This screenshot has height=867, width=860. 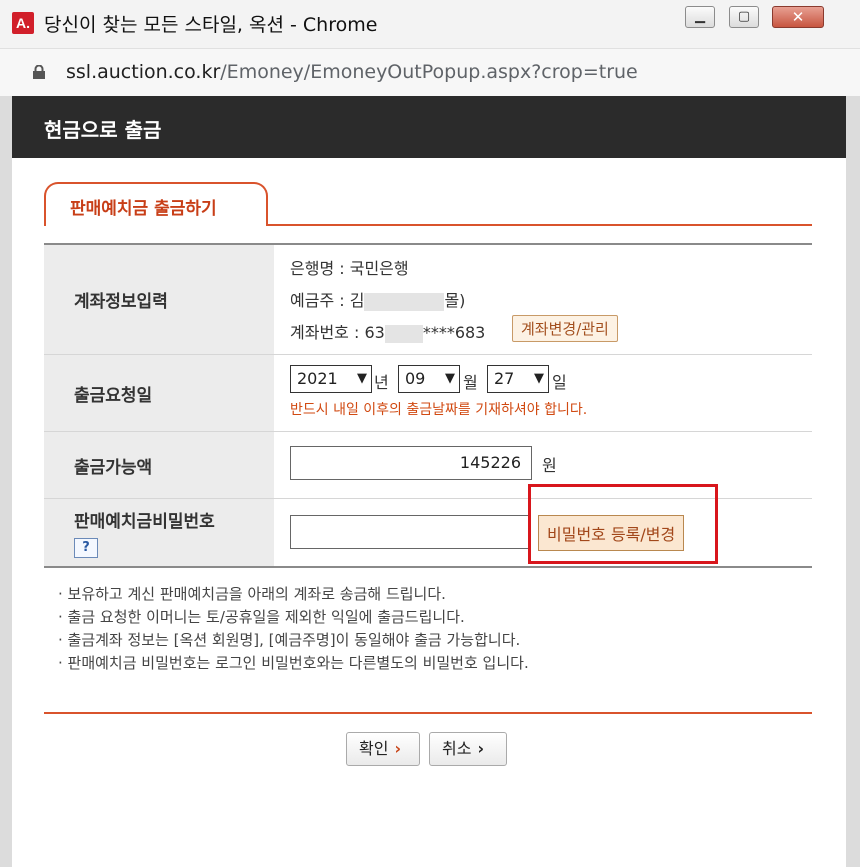 What do you see at coordinates (457, 748) in the screenshot?
I see `cancel-label: 취소` at bounding box center [457, 748].